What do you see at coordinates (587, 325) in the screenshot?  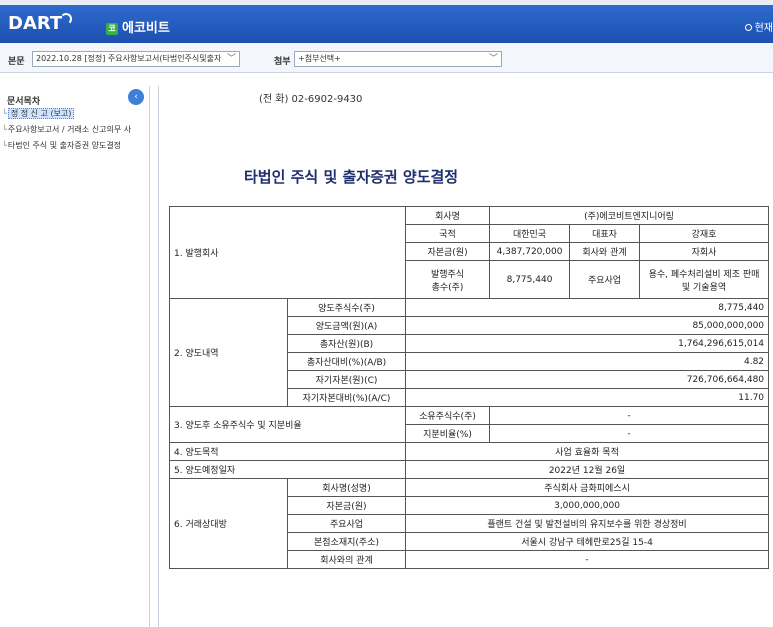 I see `transfer-row-value: 85,000,000,000` at bounding box center [587, 325].